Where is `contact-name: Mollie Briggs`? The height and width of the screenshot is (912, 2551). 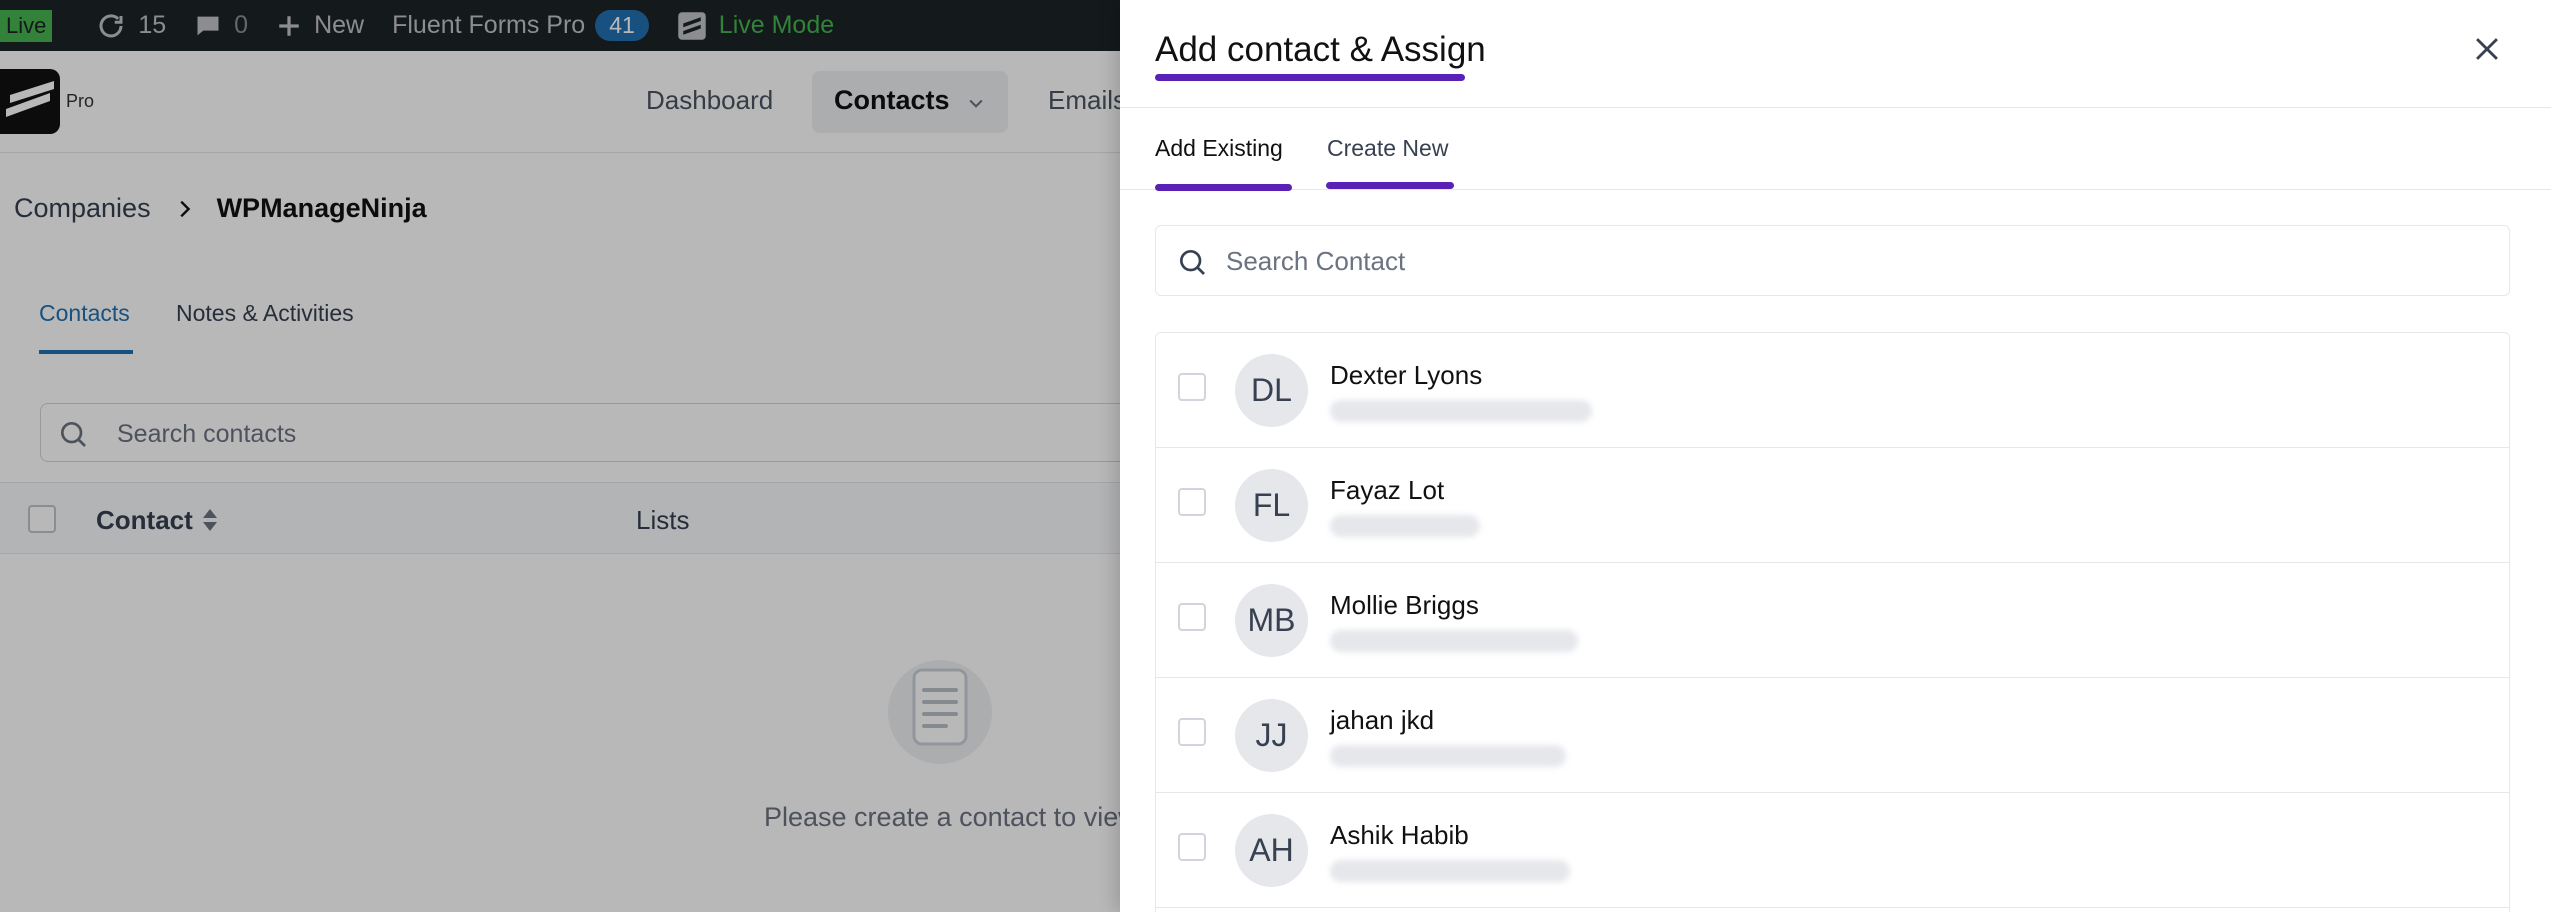 contact-name: Mollie Briggs is located at coordinates (1404, 605).